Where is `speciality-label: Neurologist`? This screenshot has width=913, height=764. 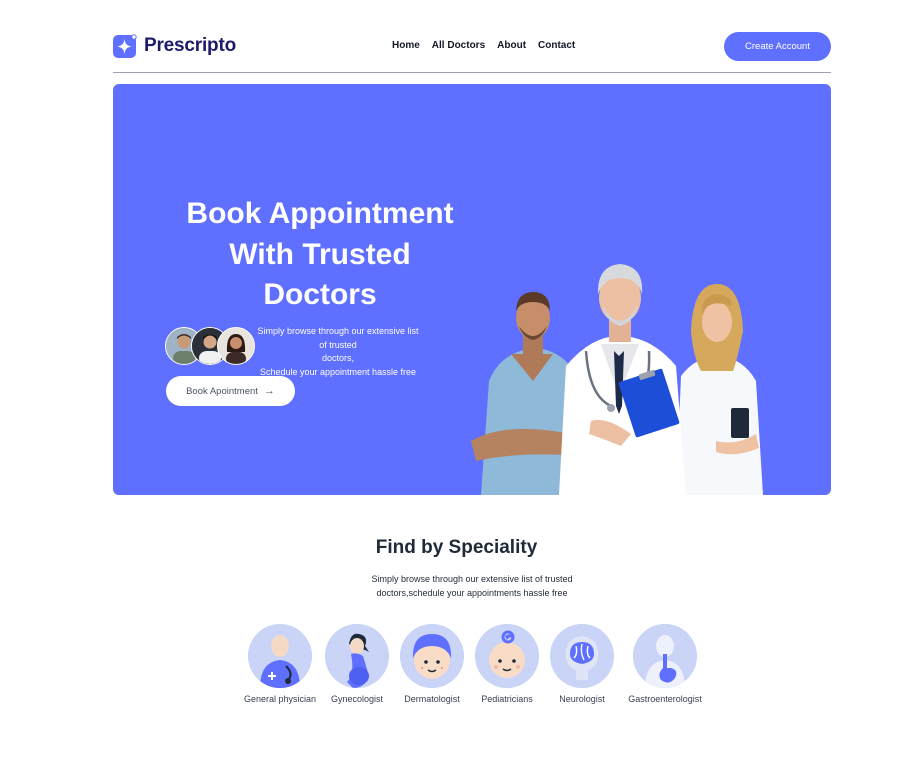 speciality-label: Neurologist is located at coordinates (582, 699).